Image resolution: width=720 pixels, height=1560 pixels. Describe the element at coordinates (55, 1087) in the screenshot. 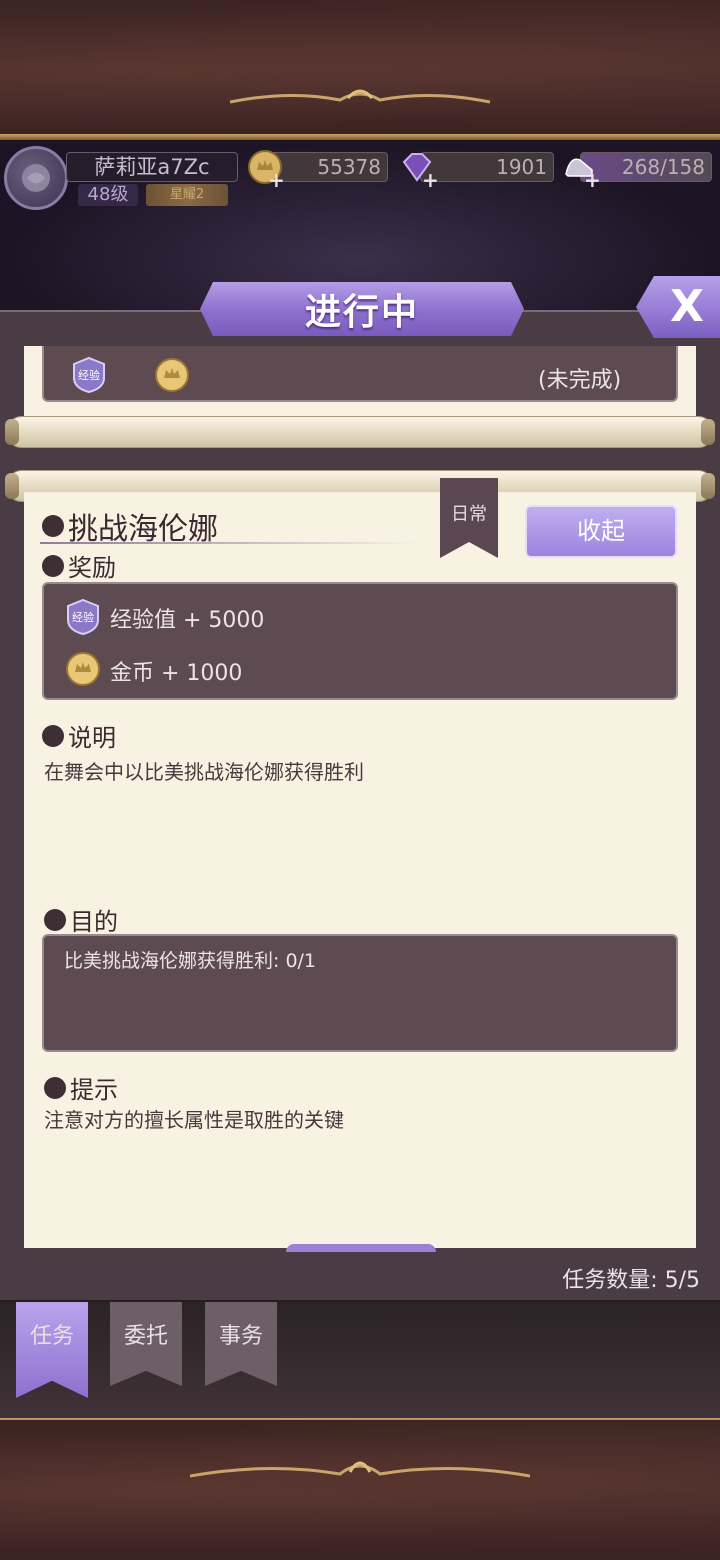

I see `note-icon` at that location.